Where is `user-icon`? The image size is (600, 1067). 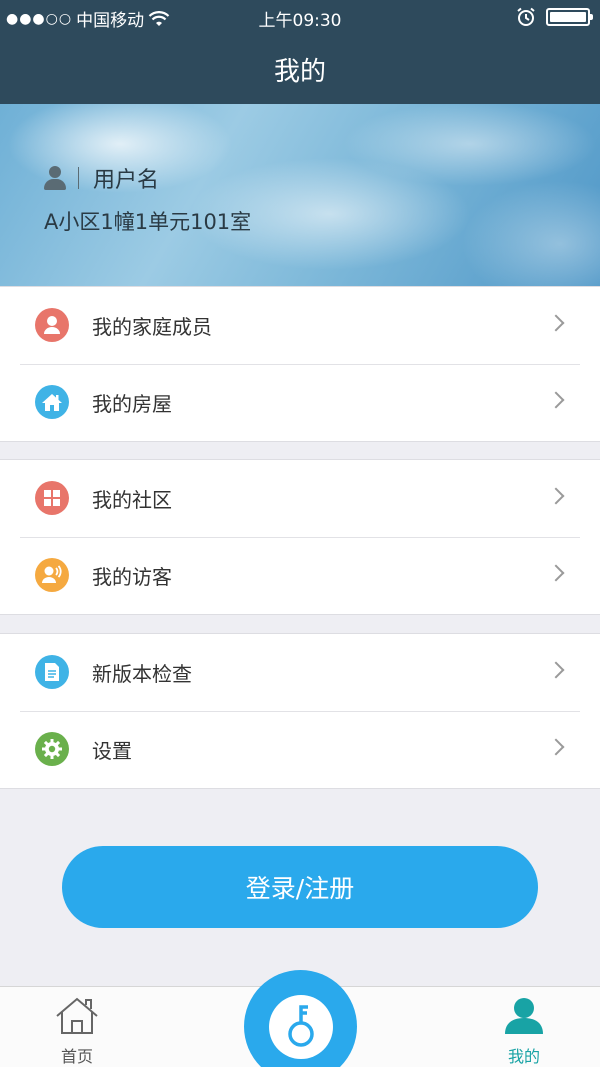 user-icon is located at coordinates (55, 178).